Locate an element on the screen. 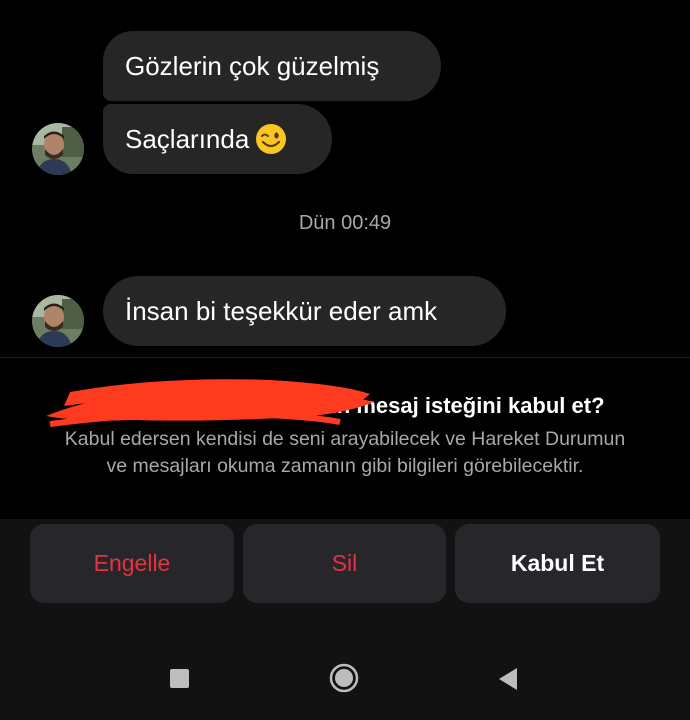 The width and height of the screenshot is (690, 720). message-text: Gözlerin çok güzelmiş is located at coordinates (252, 66).